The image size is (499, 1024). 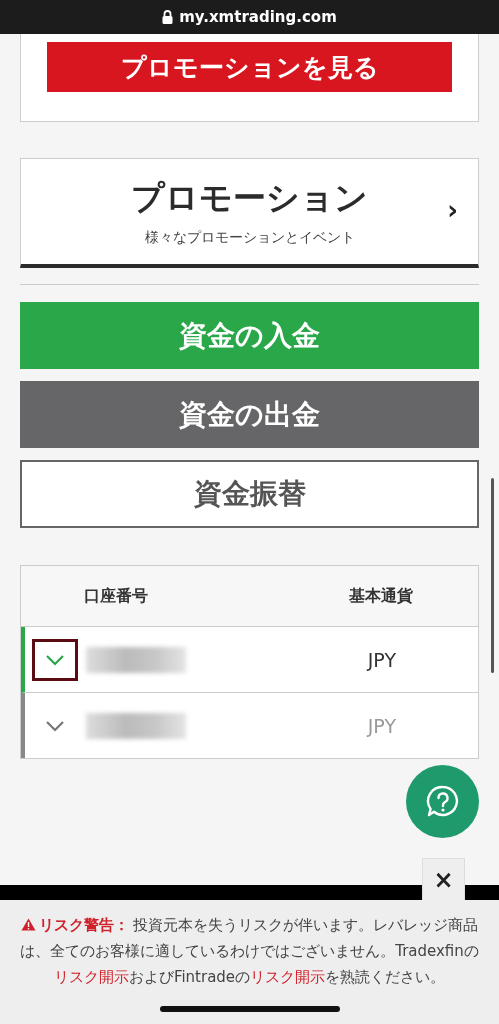 What do you see at coordinates (258, 17) in the screenshot?
I see `url-text: my.xmtrading.com` at bounding box center [258, 17].